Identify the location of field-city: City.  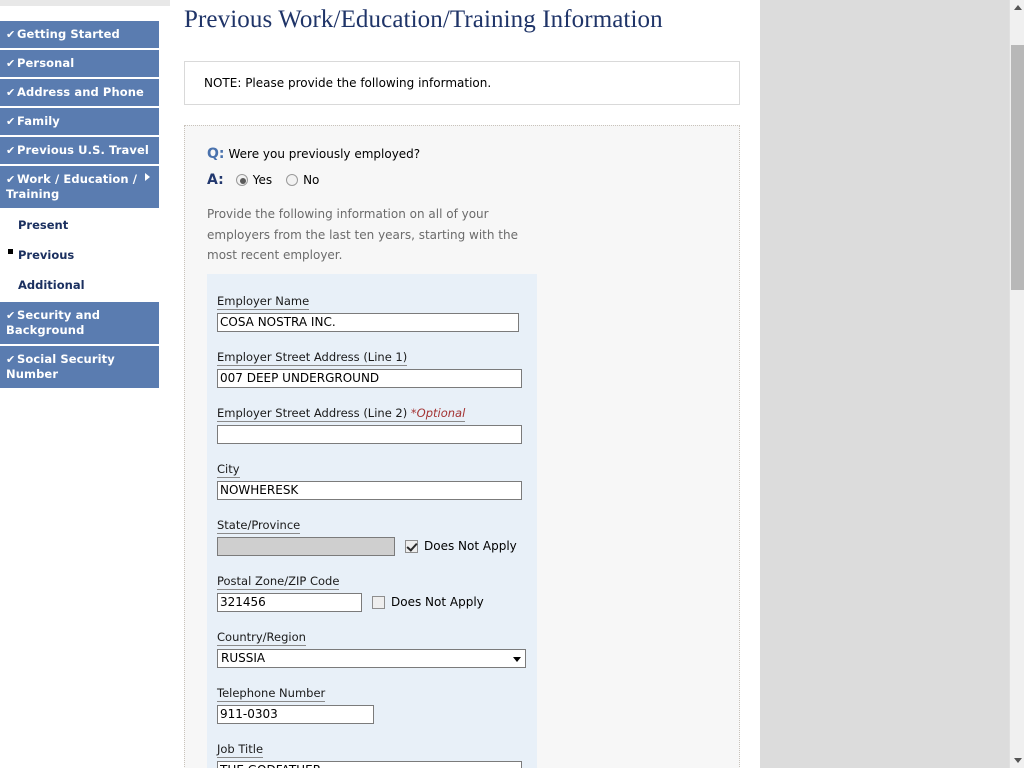
(371, 479).